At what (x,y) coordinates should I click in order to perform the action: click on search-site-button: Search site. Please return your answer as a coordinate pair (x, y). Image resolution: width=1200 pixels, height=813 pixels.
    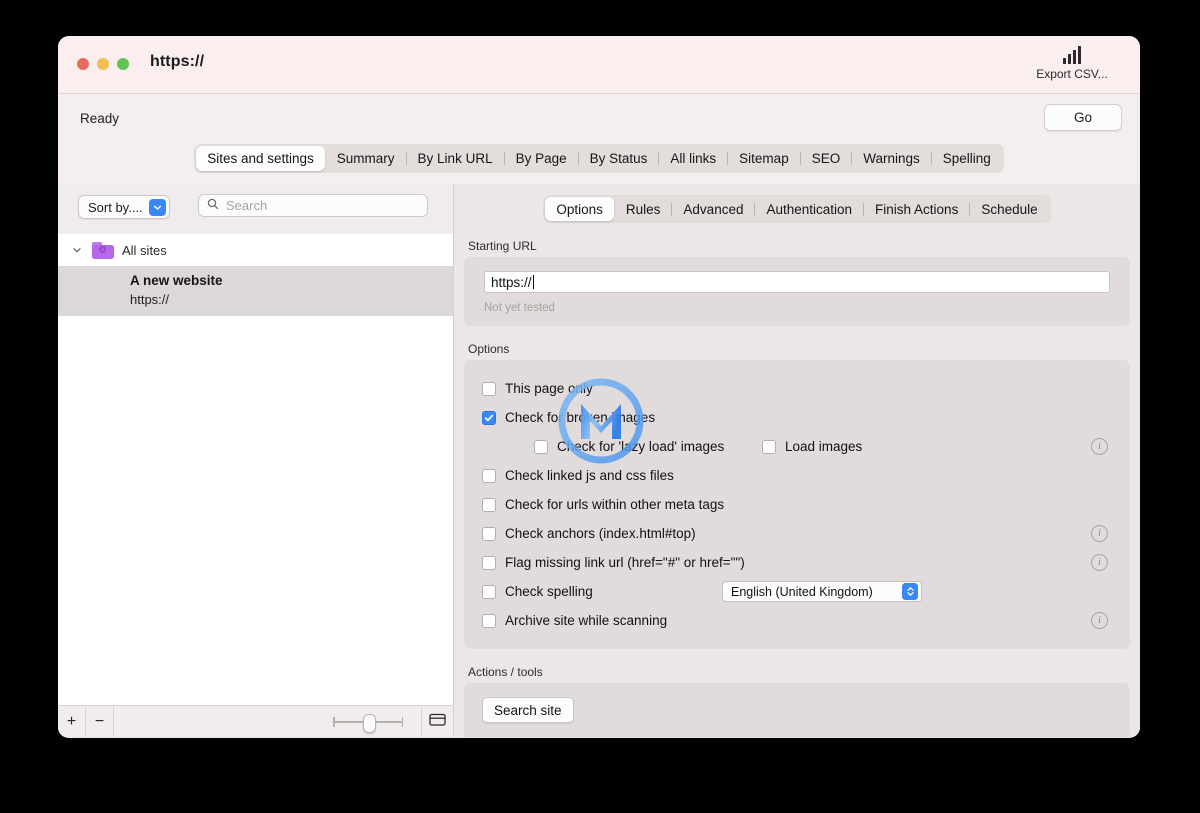
    Looking at the image, I should click on (528, 710).